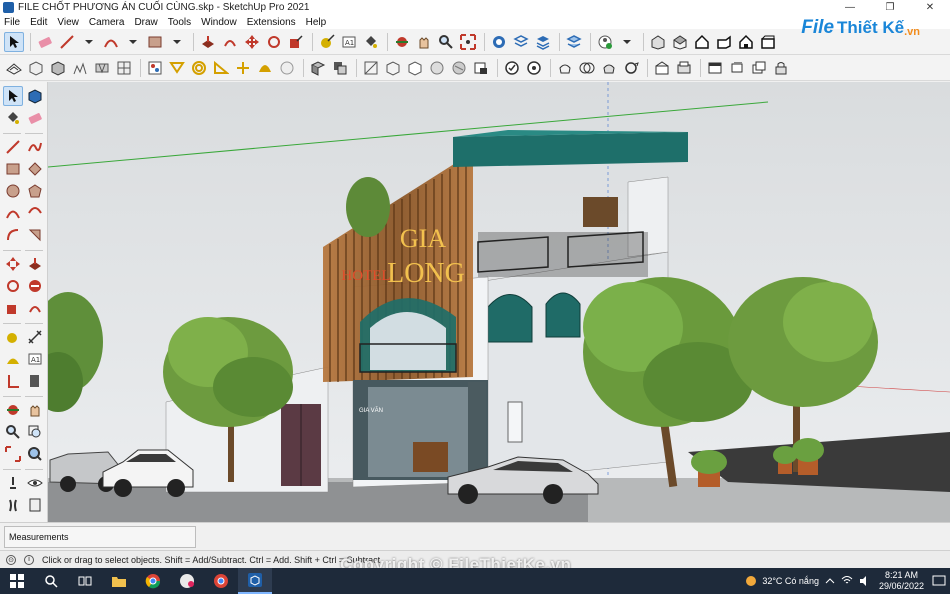  Describe the element at coordinates (393, 68) in the screenshot. I see `wireframe-button` at that location.